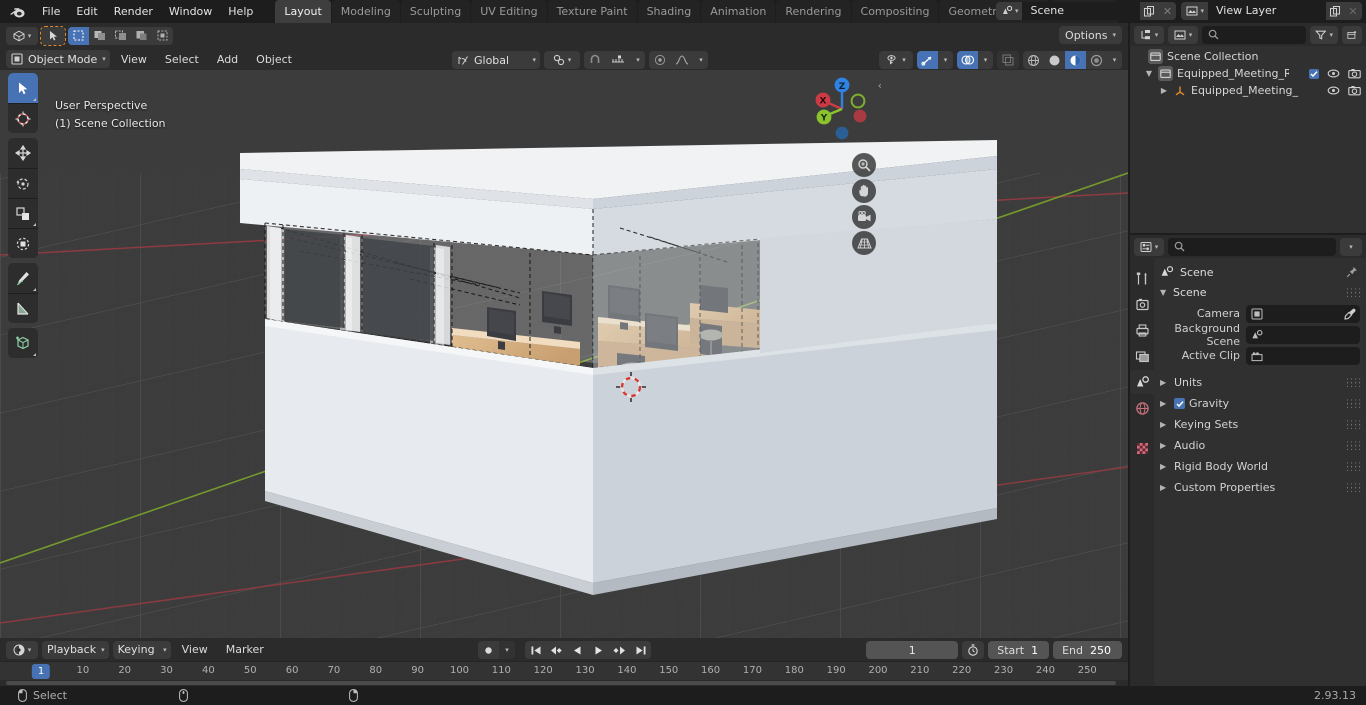 The image size is (1366, 705). I want to click on workspace-tab-animation: Animation, so click(738, 11).